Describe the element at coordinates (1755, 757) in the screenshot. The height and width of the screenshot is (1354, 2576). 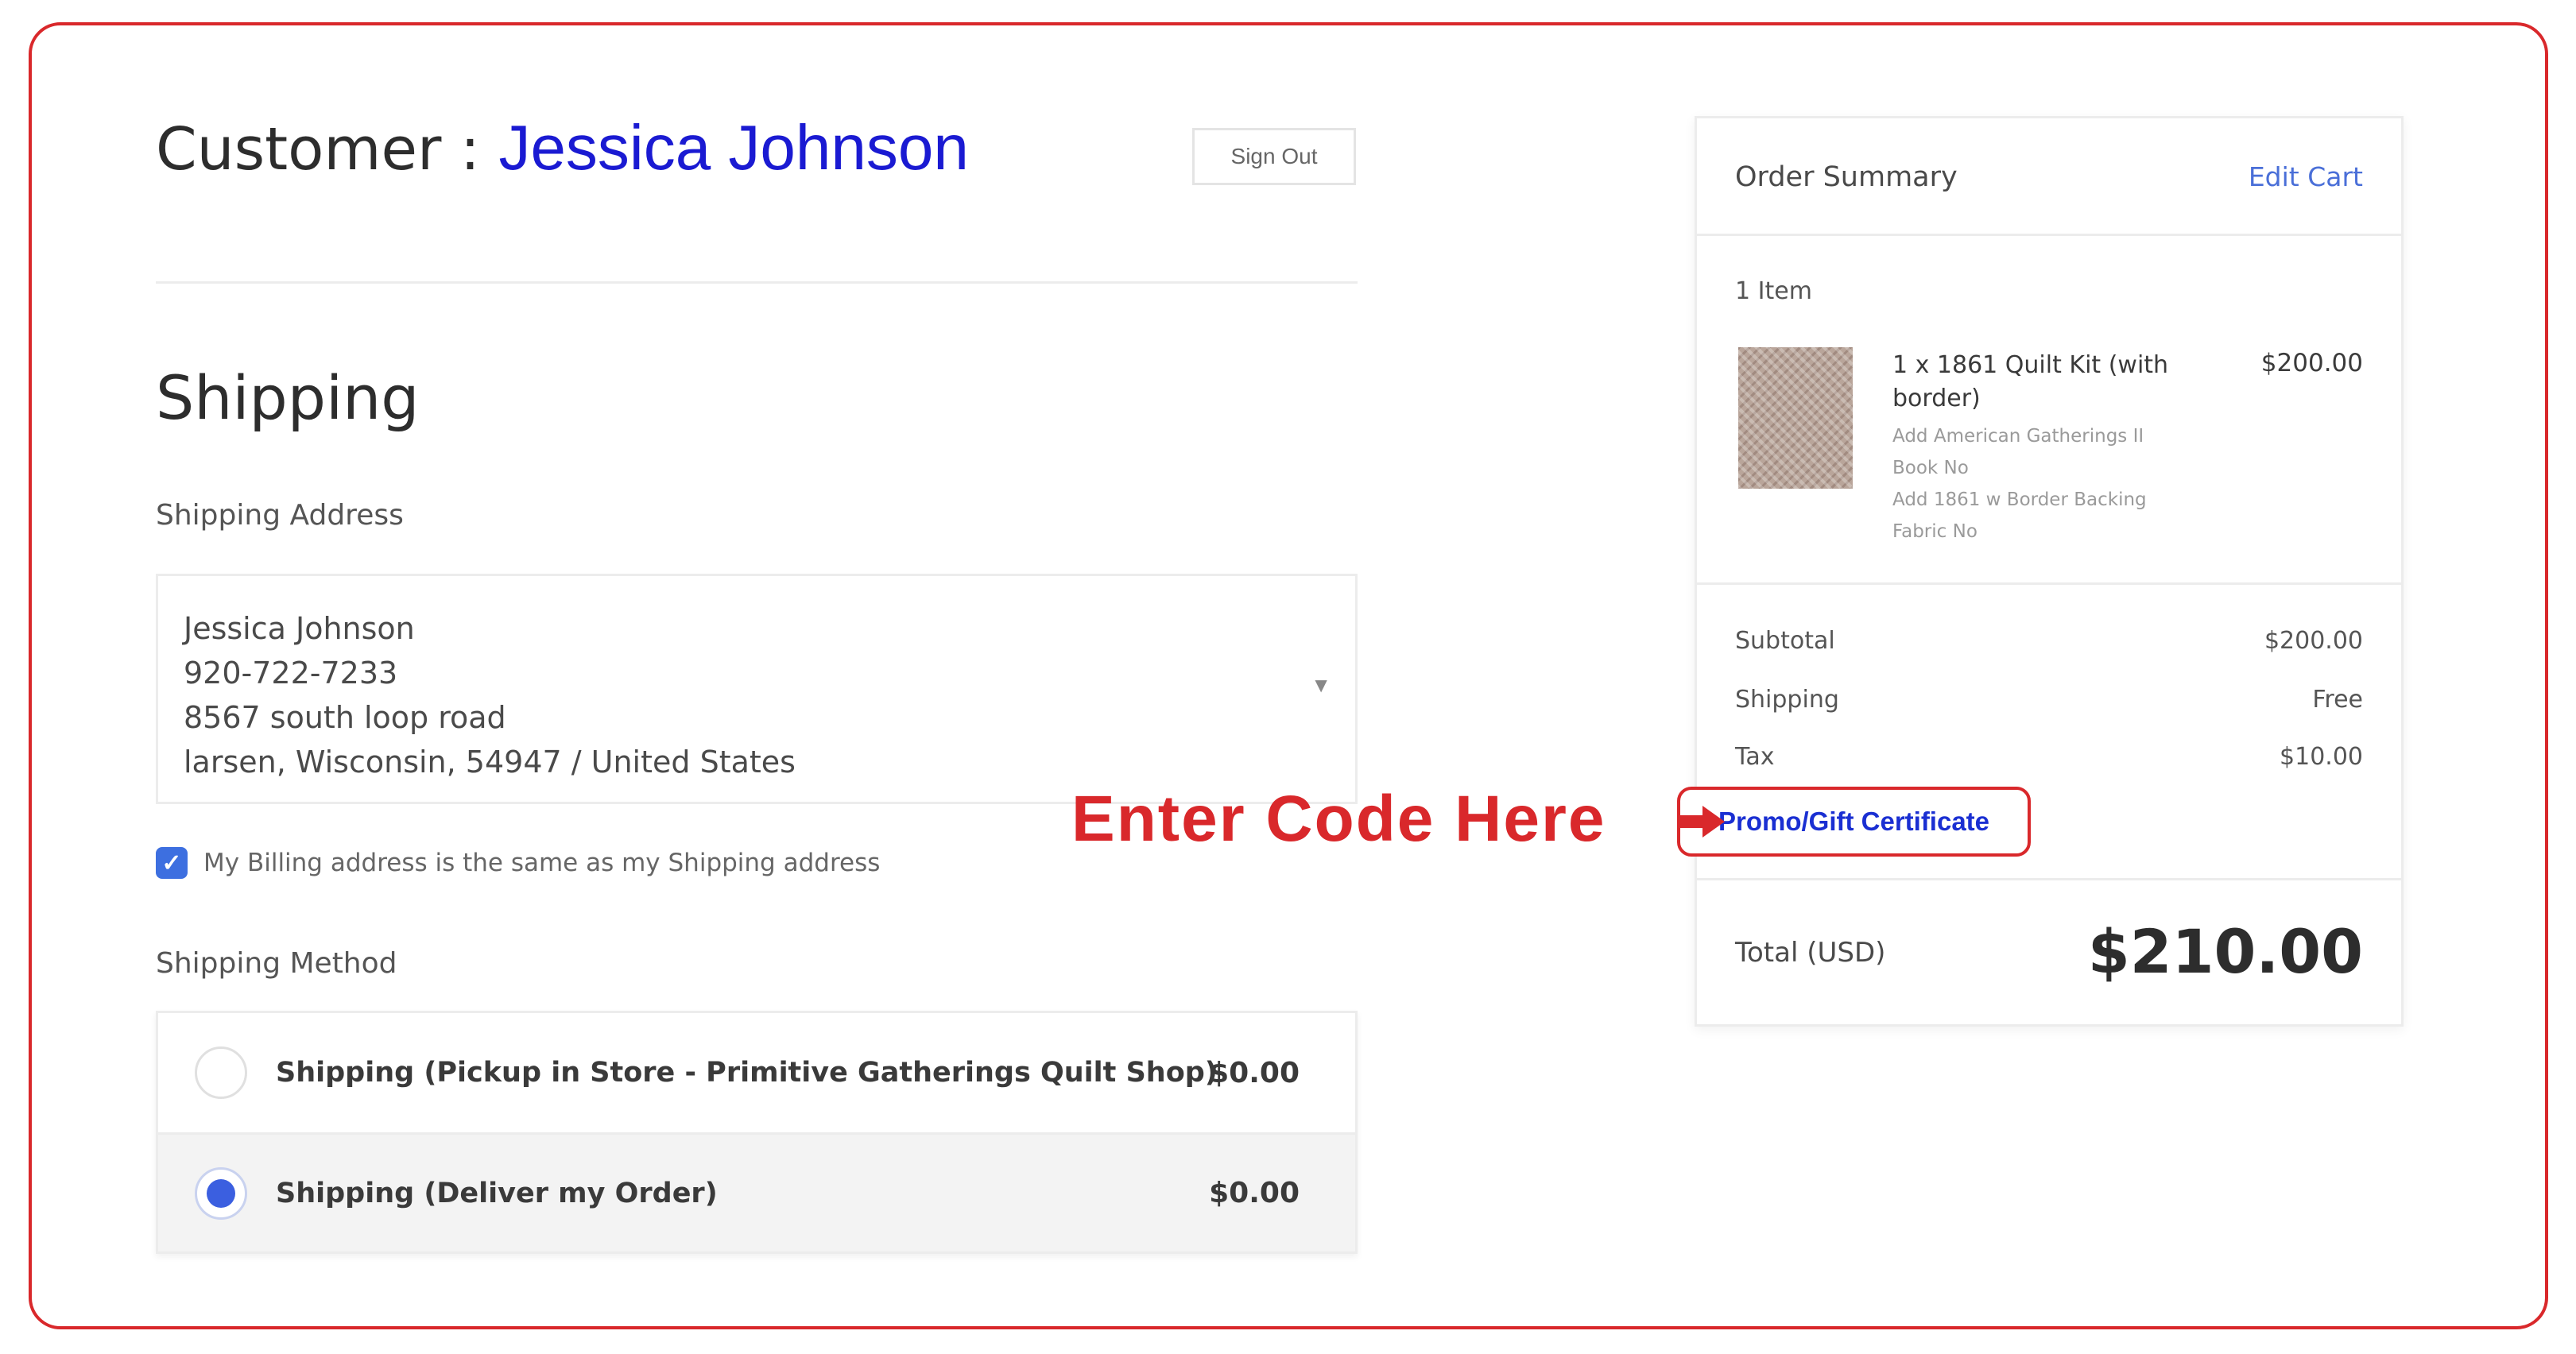
I see `tax-label: Tax` at that location.